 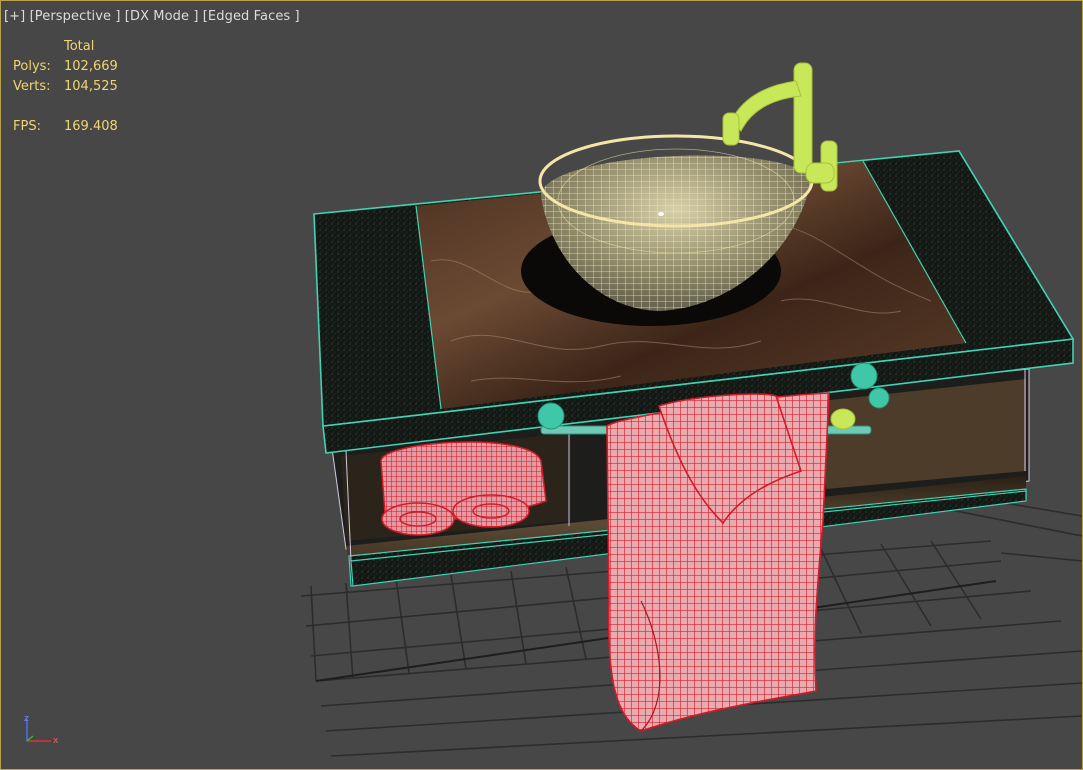 What do you see at coordinates (27, 126) in the screenshot?
I see `stats-fps-label: FPS:` at bounding box center [27, 126].